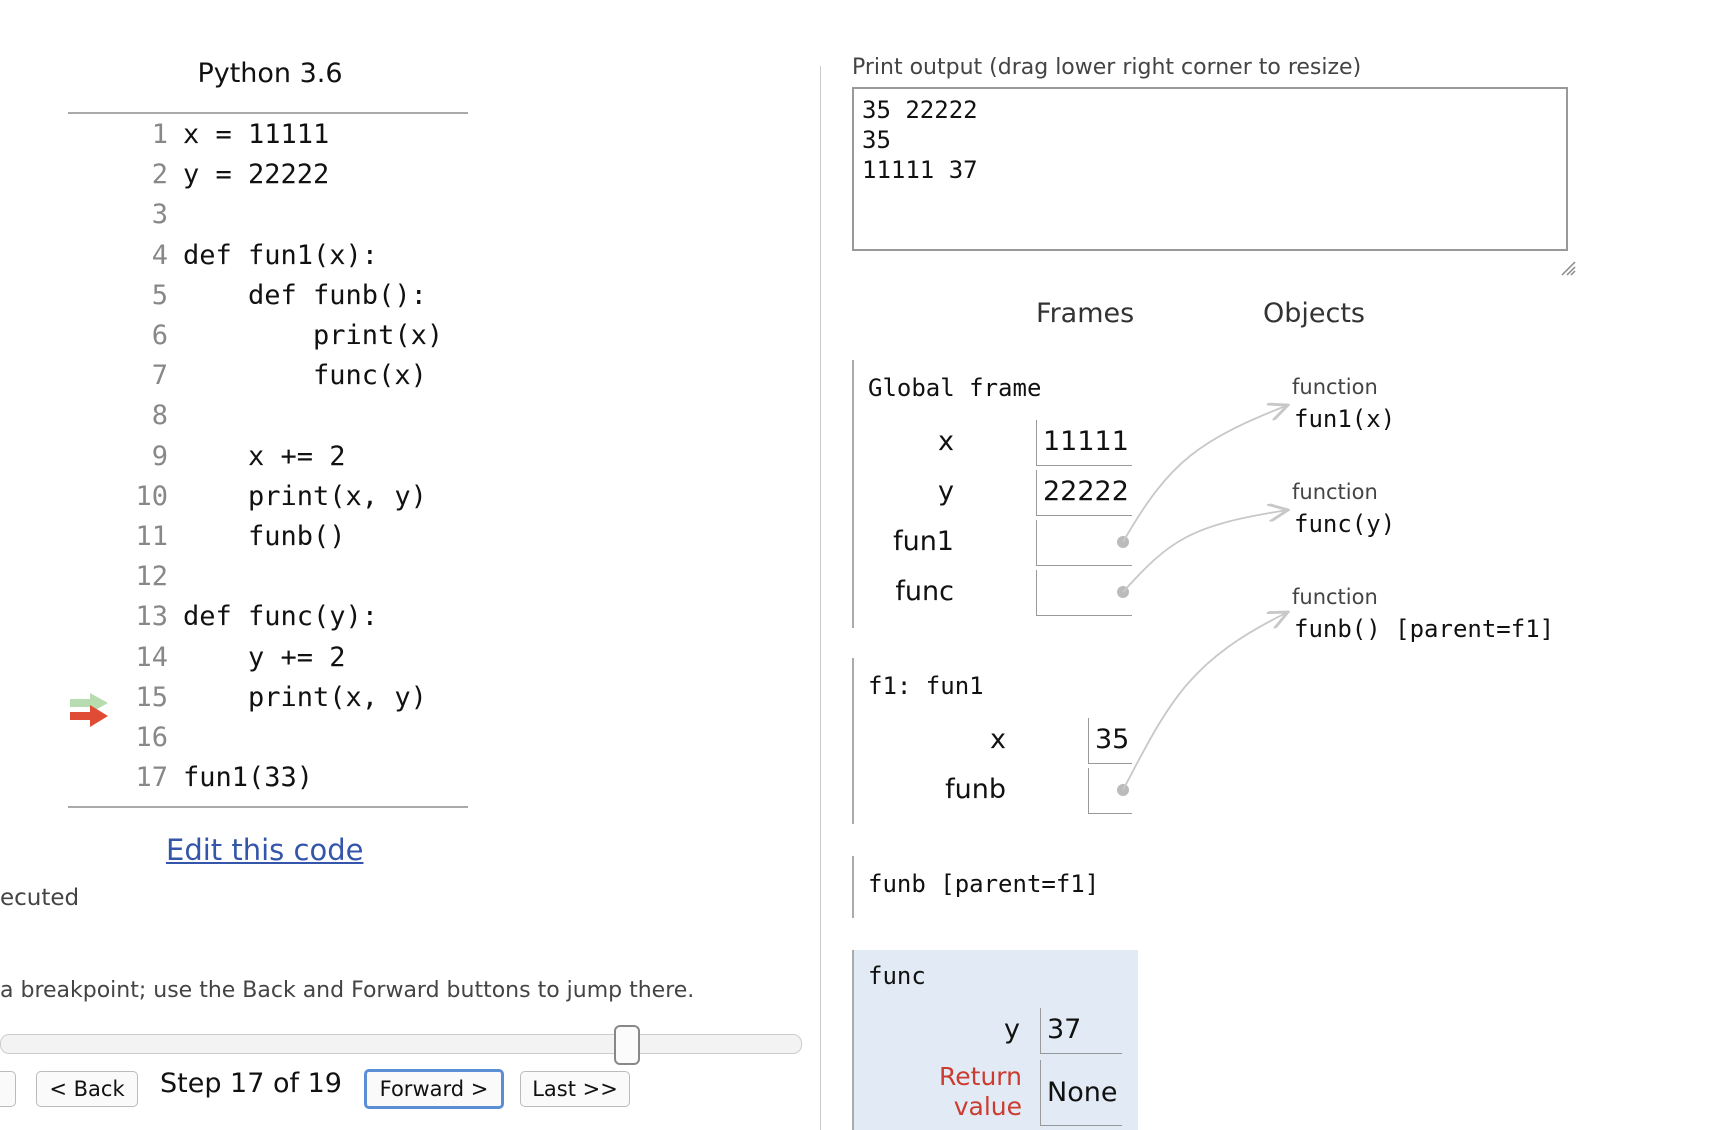  Describe the element at coordinates (1205, 701) in the screenshot. I see `funb-pointer-arrow` at that location.